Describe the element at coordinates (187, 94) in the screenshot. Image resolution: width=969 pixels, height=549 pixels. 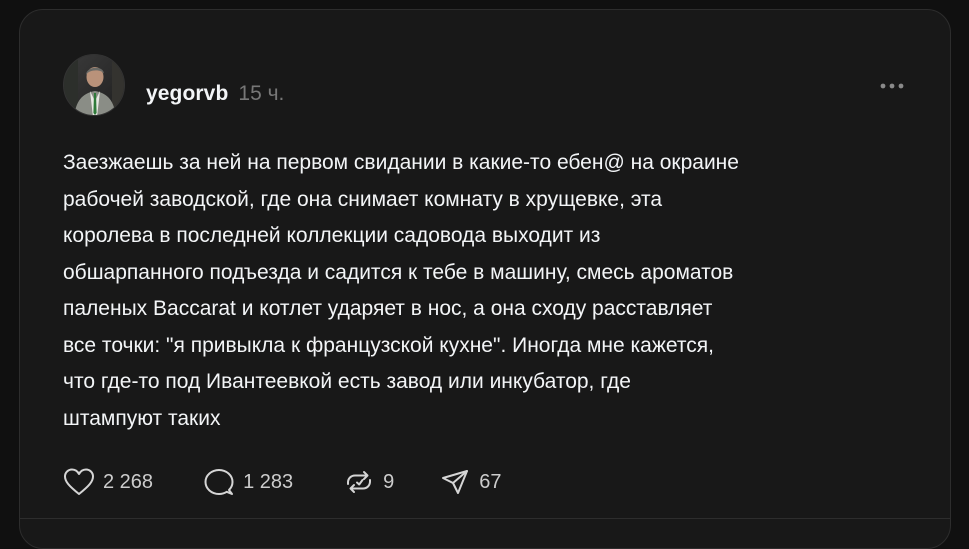
I see `username: yegorvb` at that location.